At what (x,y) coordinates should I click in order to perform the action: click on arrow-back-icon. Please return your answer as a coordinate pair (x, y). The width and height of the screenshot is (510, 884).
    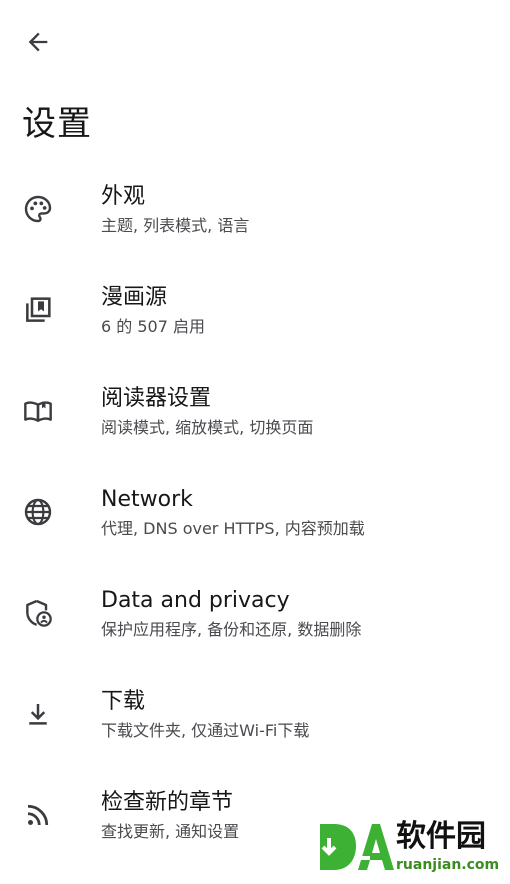
    Looking at the image, I should click on (38, 44).